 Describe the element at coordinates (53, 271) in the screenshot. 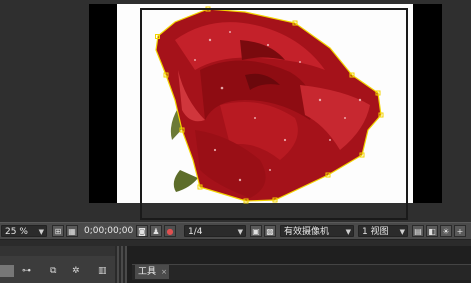

I see `comp-flowchart-icon: ⧉` at that location.